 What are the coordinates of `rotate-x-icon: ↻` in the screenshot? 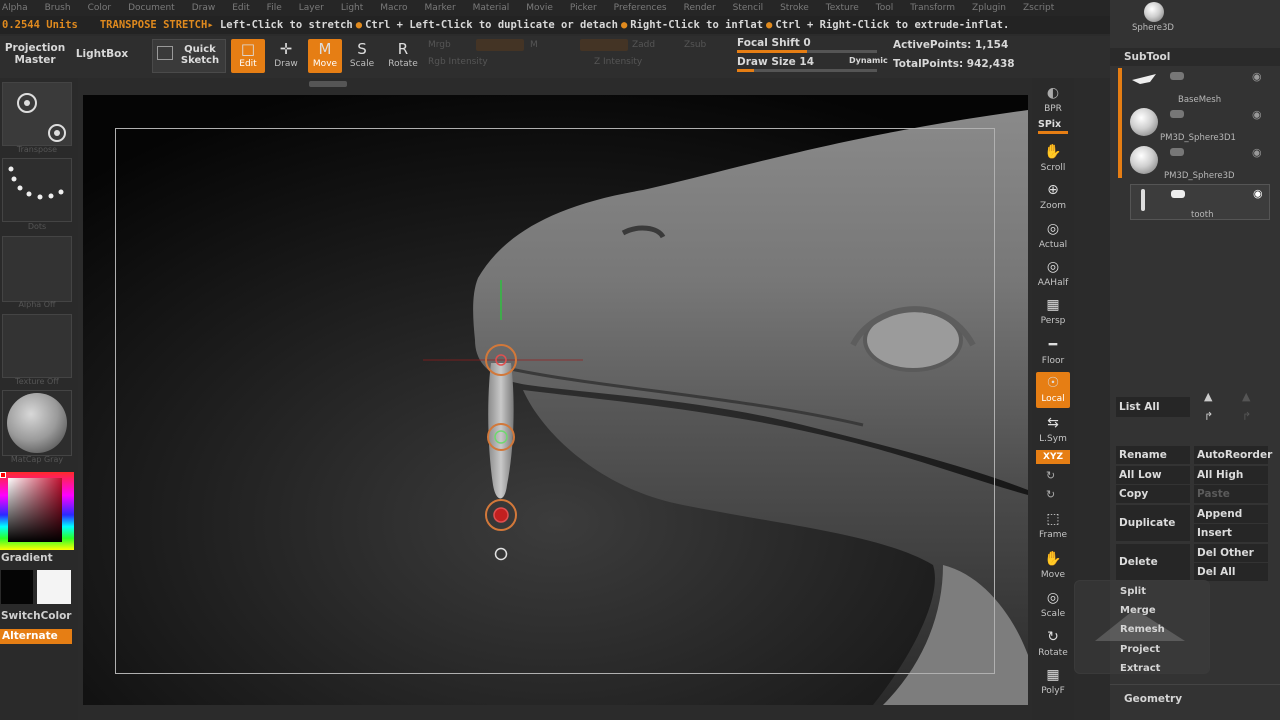 It's located at (1050, 475).